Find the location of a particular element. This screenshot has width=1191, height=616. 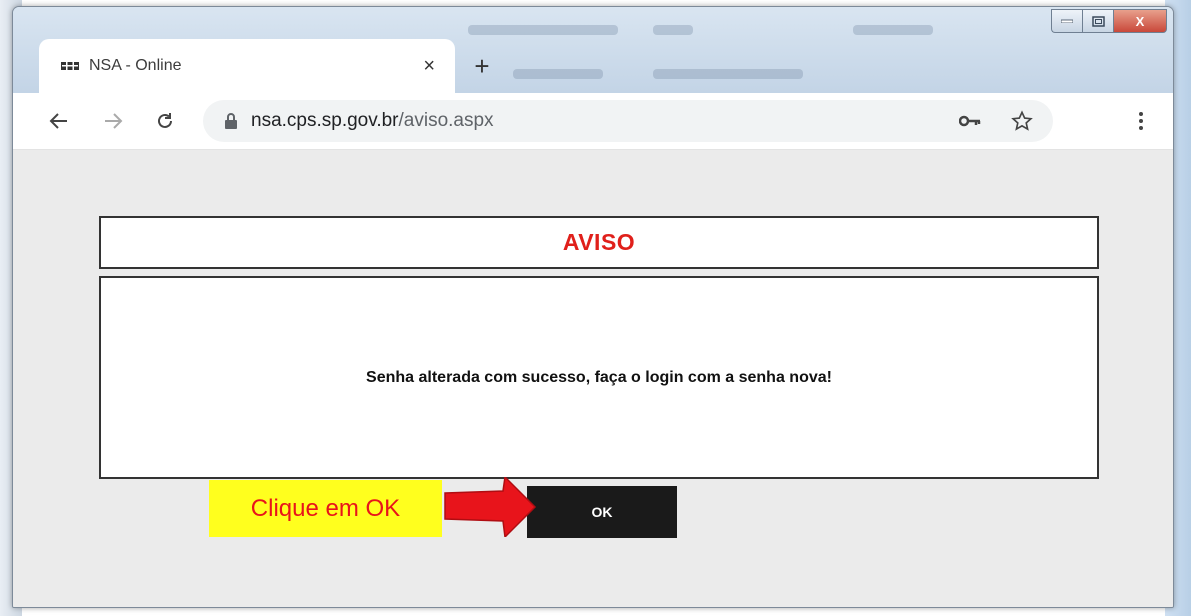

dialog-header: AVISO is located at coordinates (599, 242).